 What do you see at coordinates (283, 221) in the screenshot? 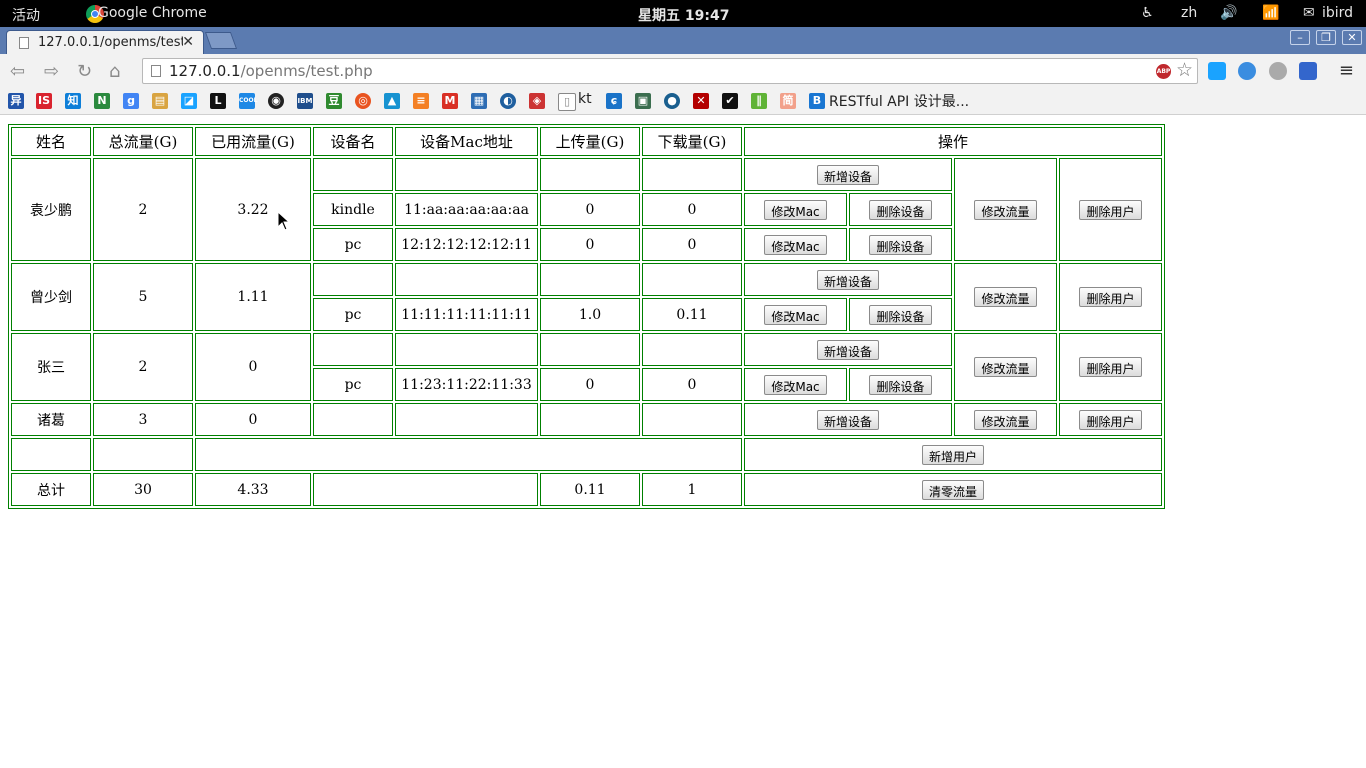
I see `mouse-cursor-icon` at bounding box center [283, 221].